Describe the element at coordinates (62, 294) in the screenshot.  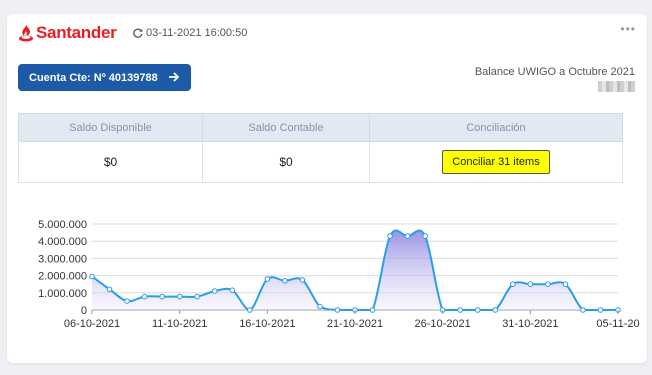
I see `y-tick-label: 1.000.000` at that location.